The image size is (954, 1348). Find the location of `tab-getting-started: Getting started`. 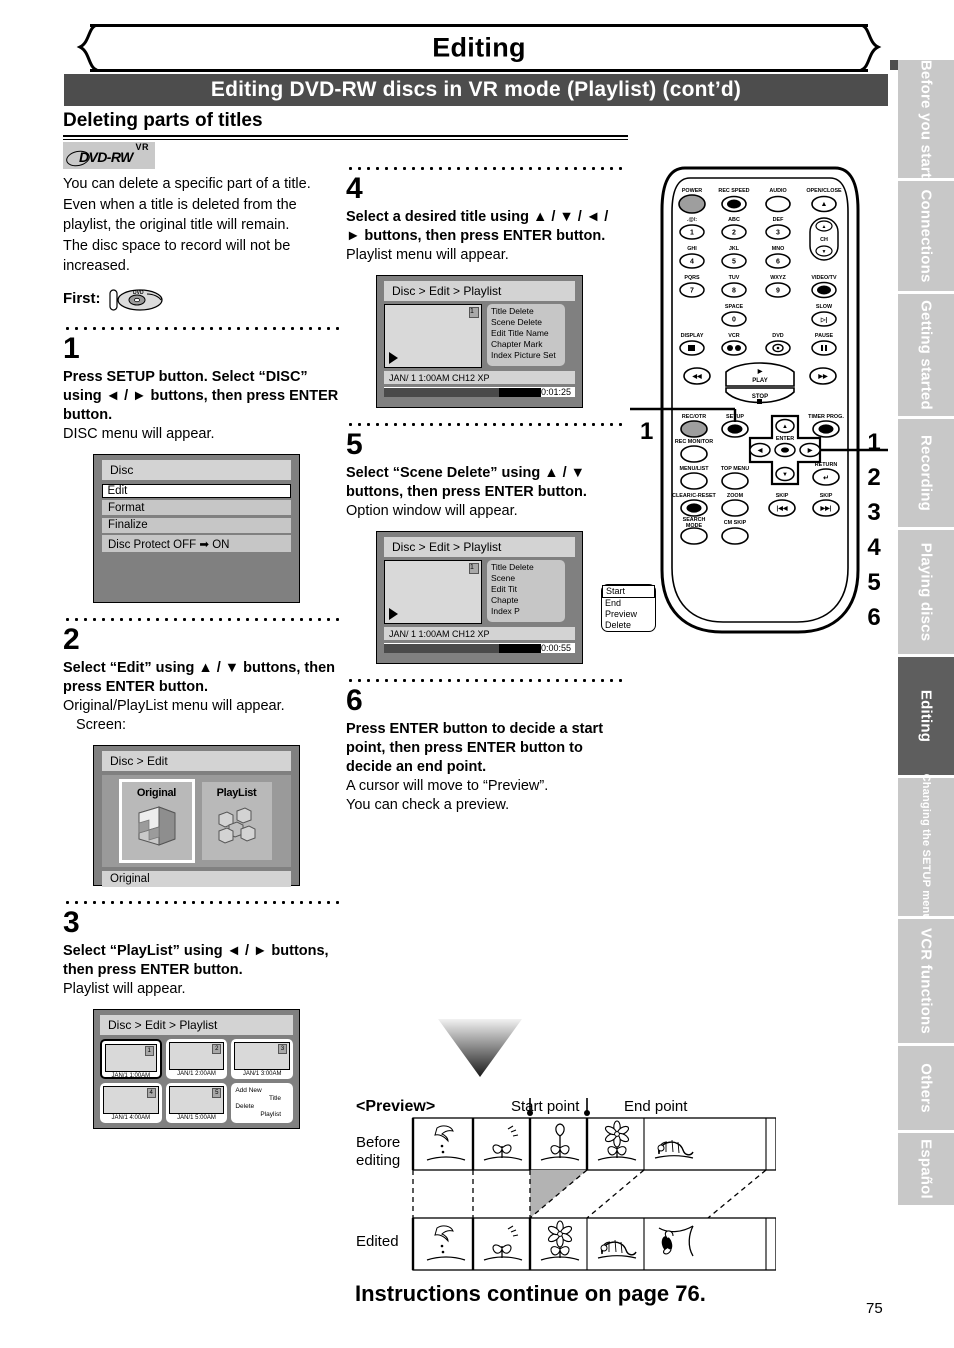

tab-getting-started: Getting started is located at coordinates (926, 355).